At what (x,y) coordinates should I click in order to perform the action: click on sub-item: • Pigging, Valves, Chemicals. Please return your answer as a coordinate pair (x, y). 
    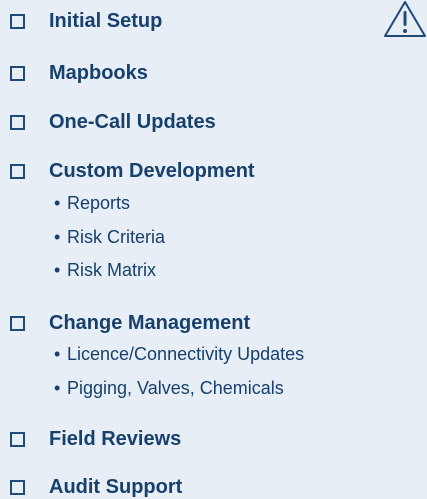
    Looking at the image, I should click on (169, 388).